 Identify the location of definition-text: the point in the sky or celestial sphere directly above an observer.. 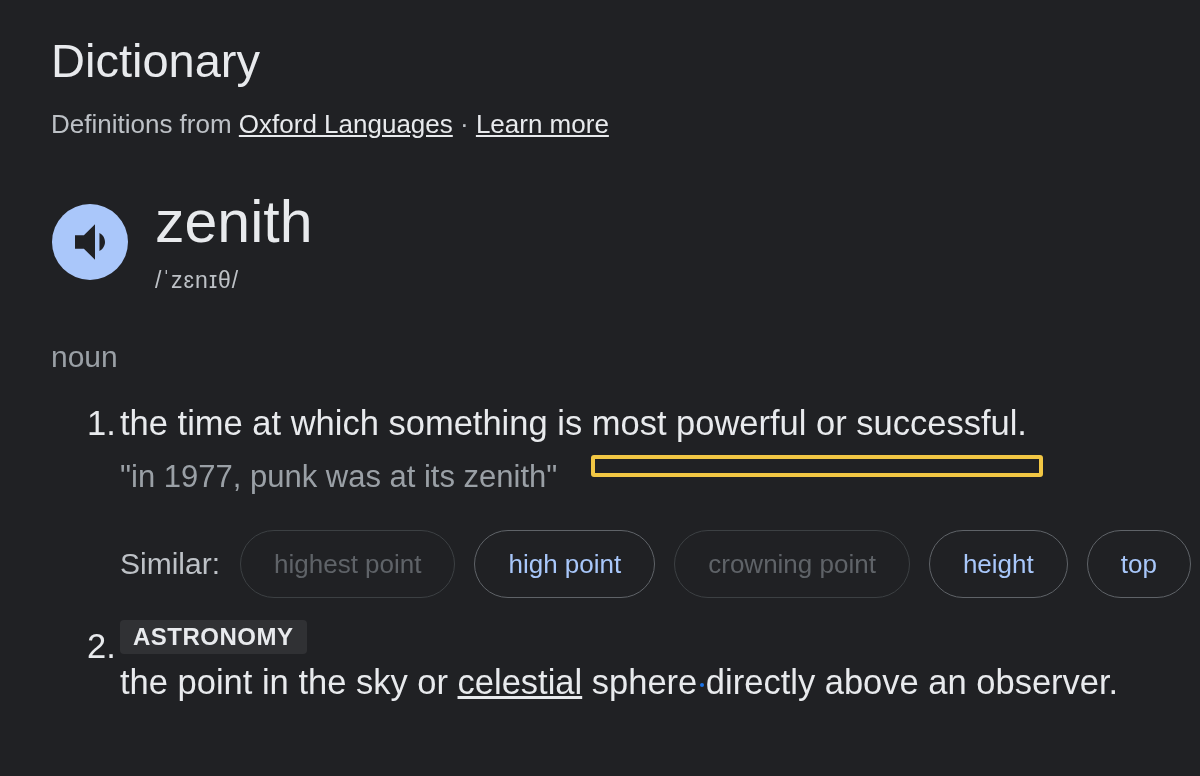
(620, 682).